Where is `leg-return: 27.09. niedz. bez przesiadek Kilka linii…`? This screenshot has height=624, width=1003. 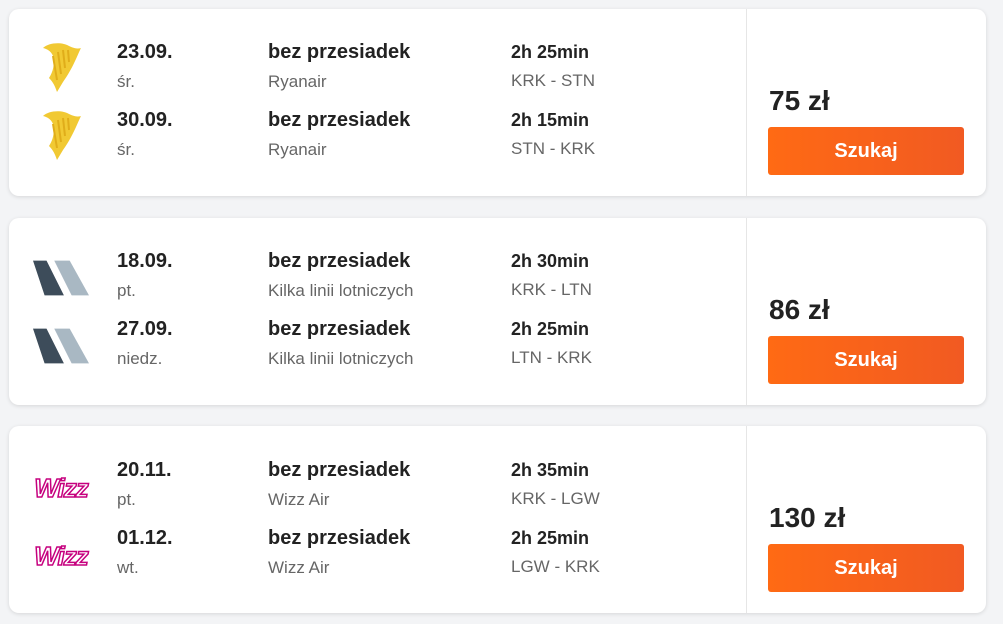 leg-return: 27.09. niedz. bez przesiadek Kilka linii… is located at coordinates (377, 347).